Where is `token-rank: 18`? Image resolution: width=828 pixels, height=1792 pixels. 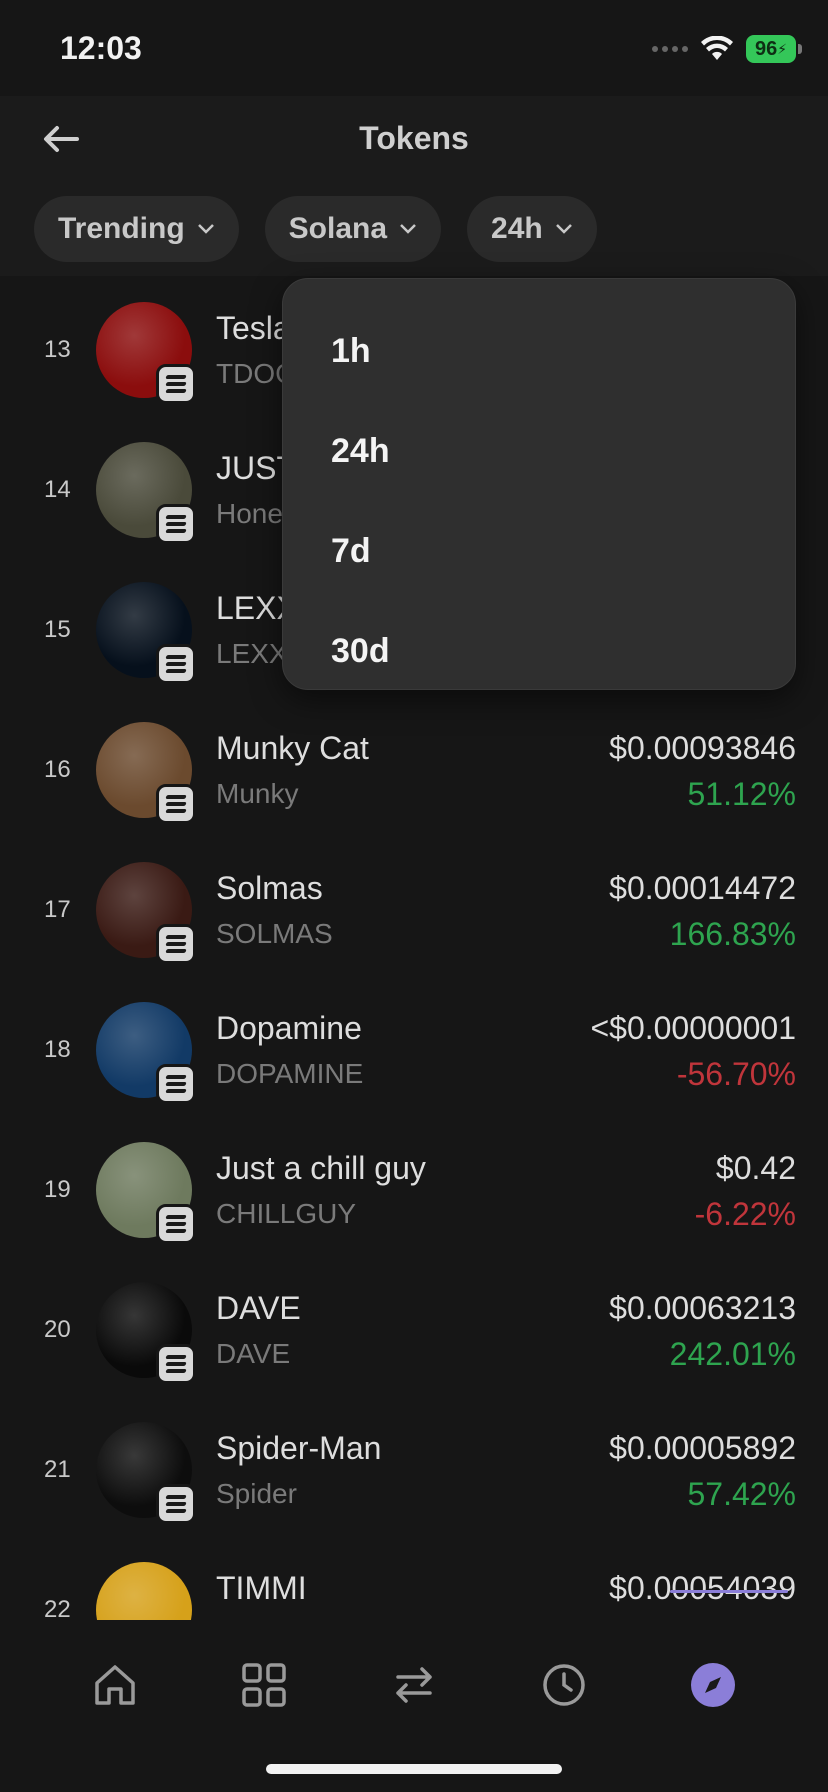 token-rank: 18 is located at coordinates (57, 1049).